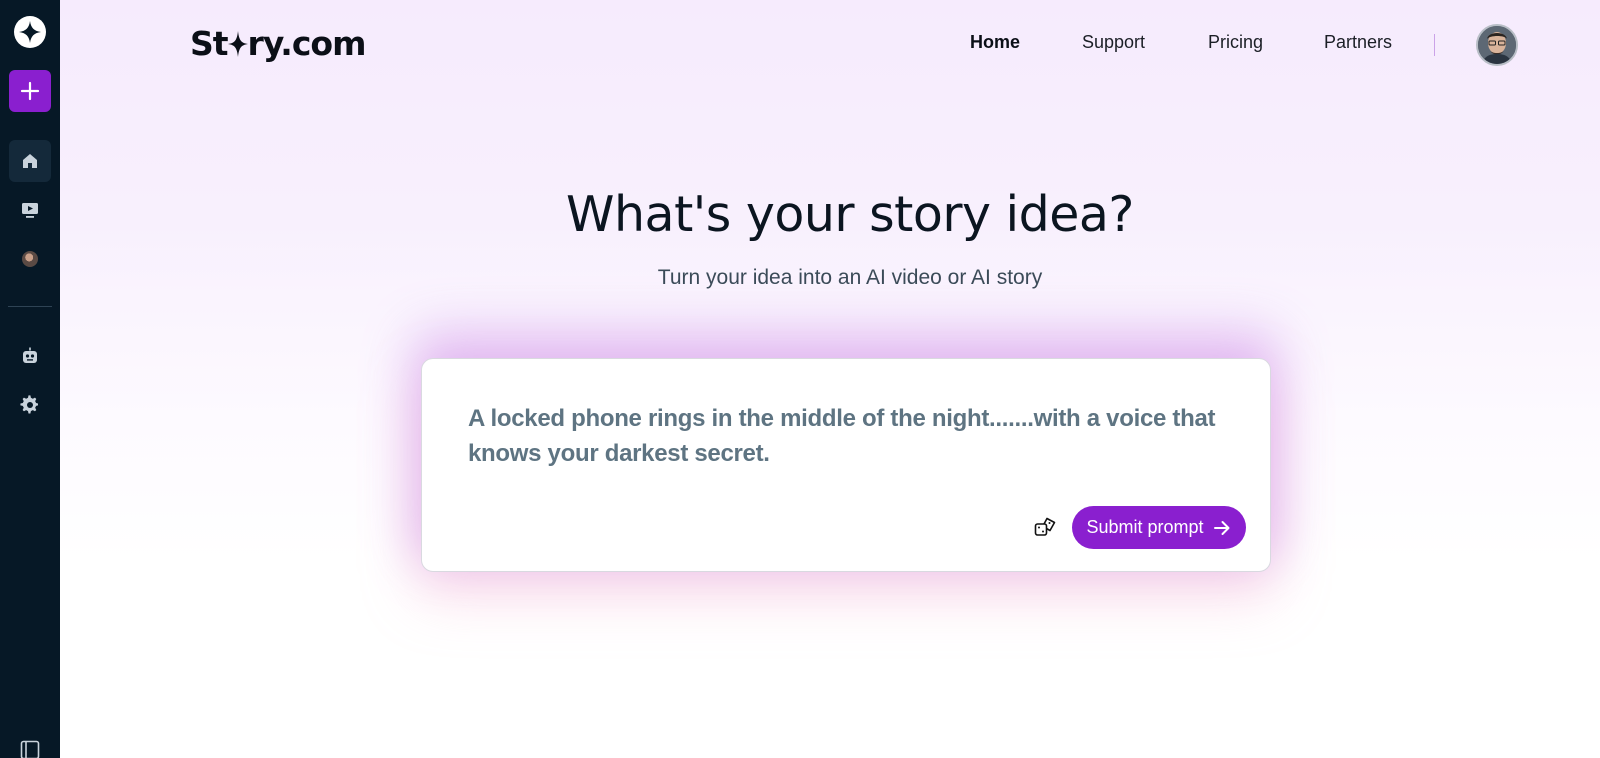  What do you see at coordinates (1221, 527) in the screenshot?
I see `arrow-right-icon` at bounding box center [1221, 527].